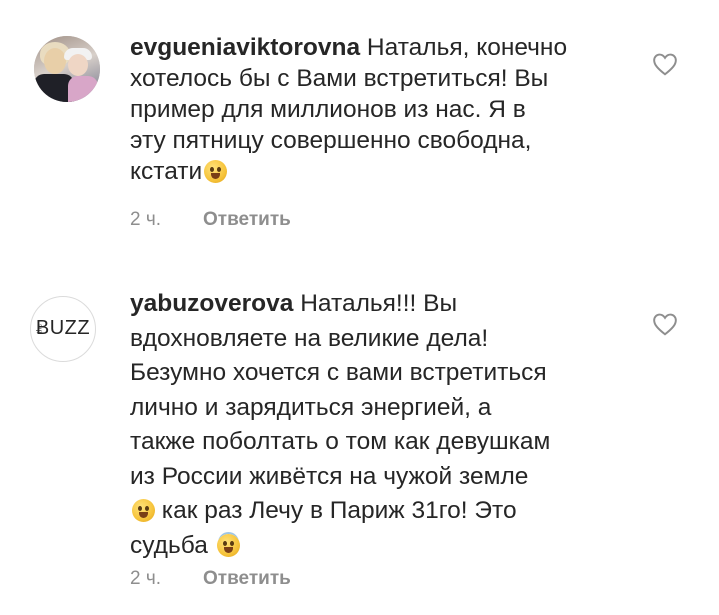 This screenshot has height=615, width=719. What do you see at coordinates (311, 407) in the screenshot?
I see `comment-line: лично и зарядиться энергией, а` at bounding box center [311, 407].